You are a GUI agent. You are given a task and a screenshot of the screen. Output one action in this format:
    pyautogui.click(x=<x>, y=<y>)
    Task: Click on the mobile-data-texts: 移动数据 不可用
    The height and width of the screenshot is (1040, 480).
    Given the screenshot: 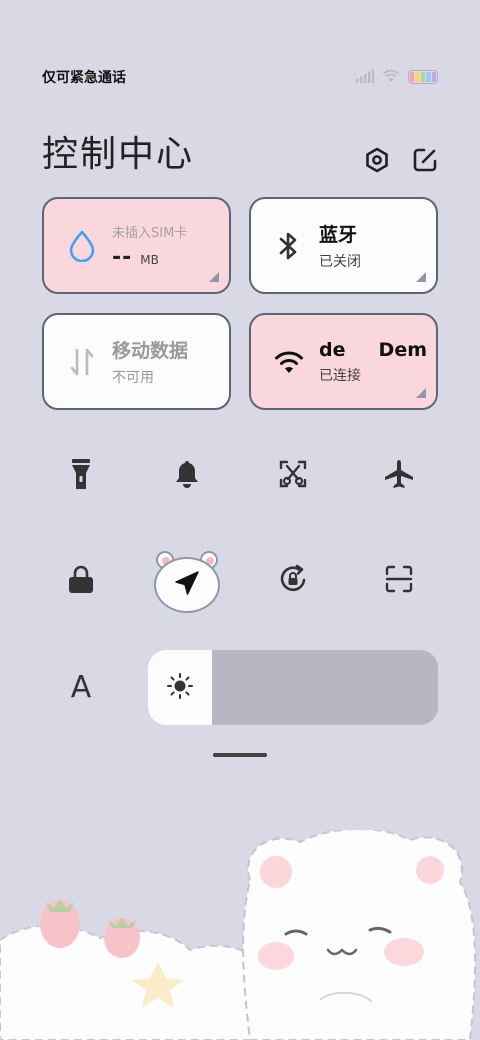 What is the action you would take?
    pyautogui.click(x=150, y=361)
    